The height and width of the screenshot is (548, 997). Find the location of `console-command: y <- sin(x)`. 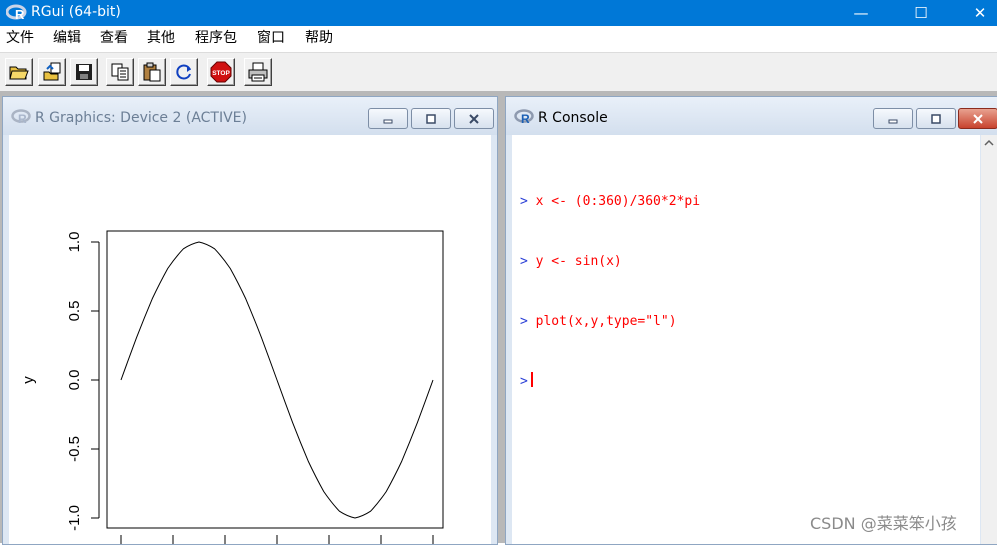

console-command: y <- sin(x) is located at coordinates (578, 261).